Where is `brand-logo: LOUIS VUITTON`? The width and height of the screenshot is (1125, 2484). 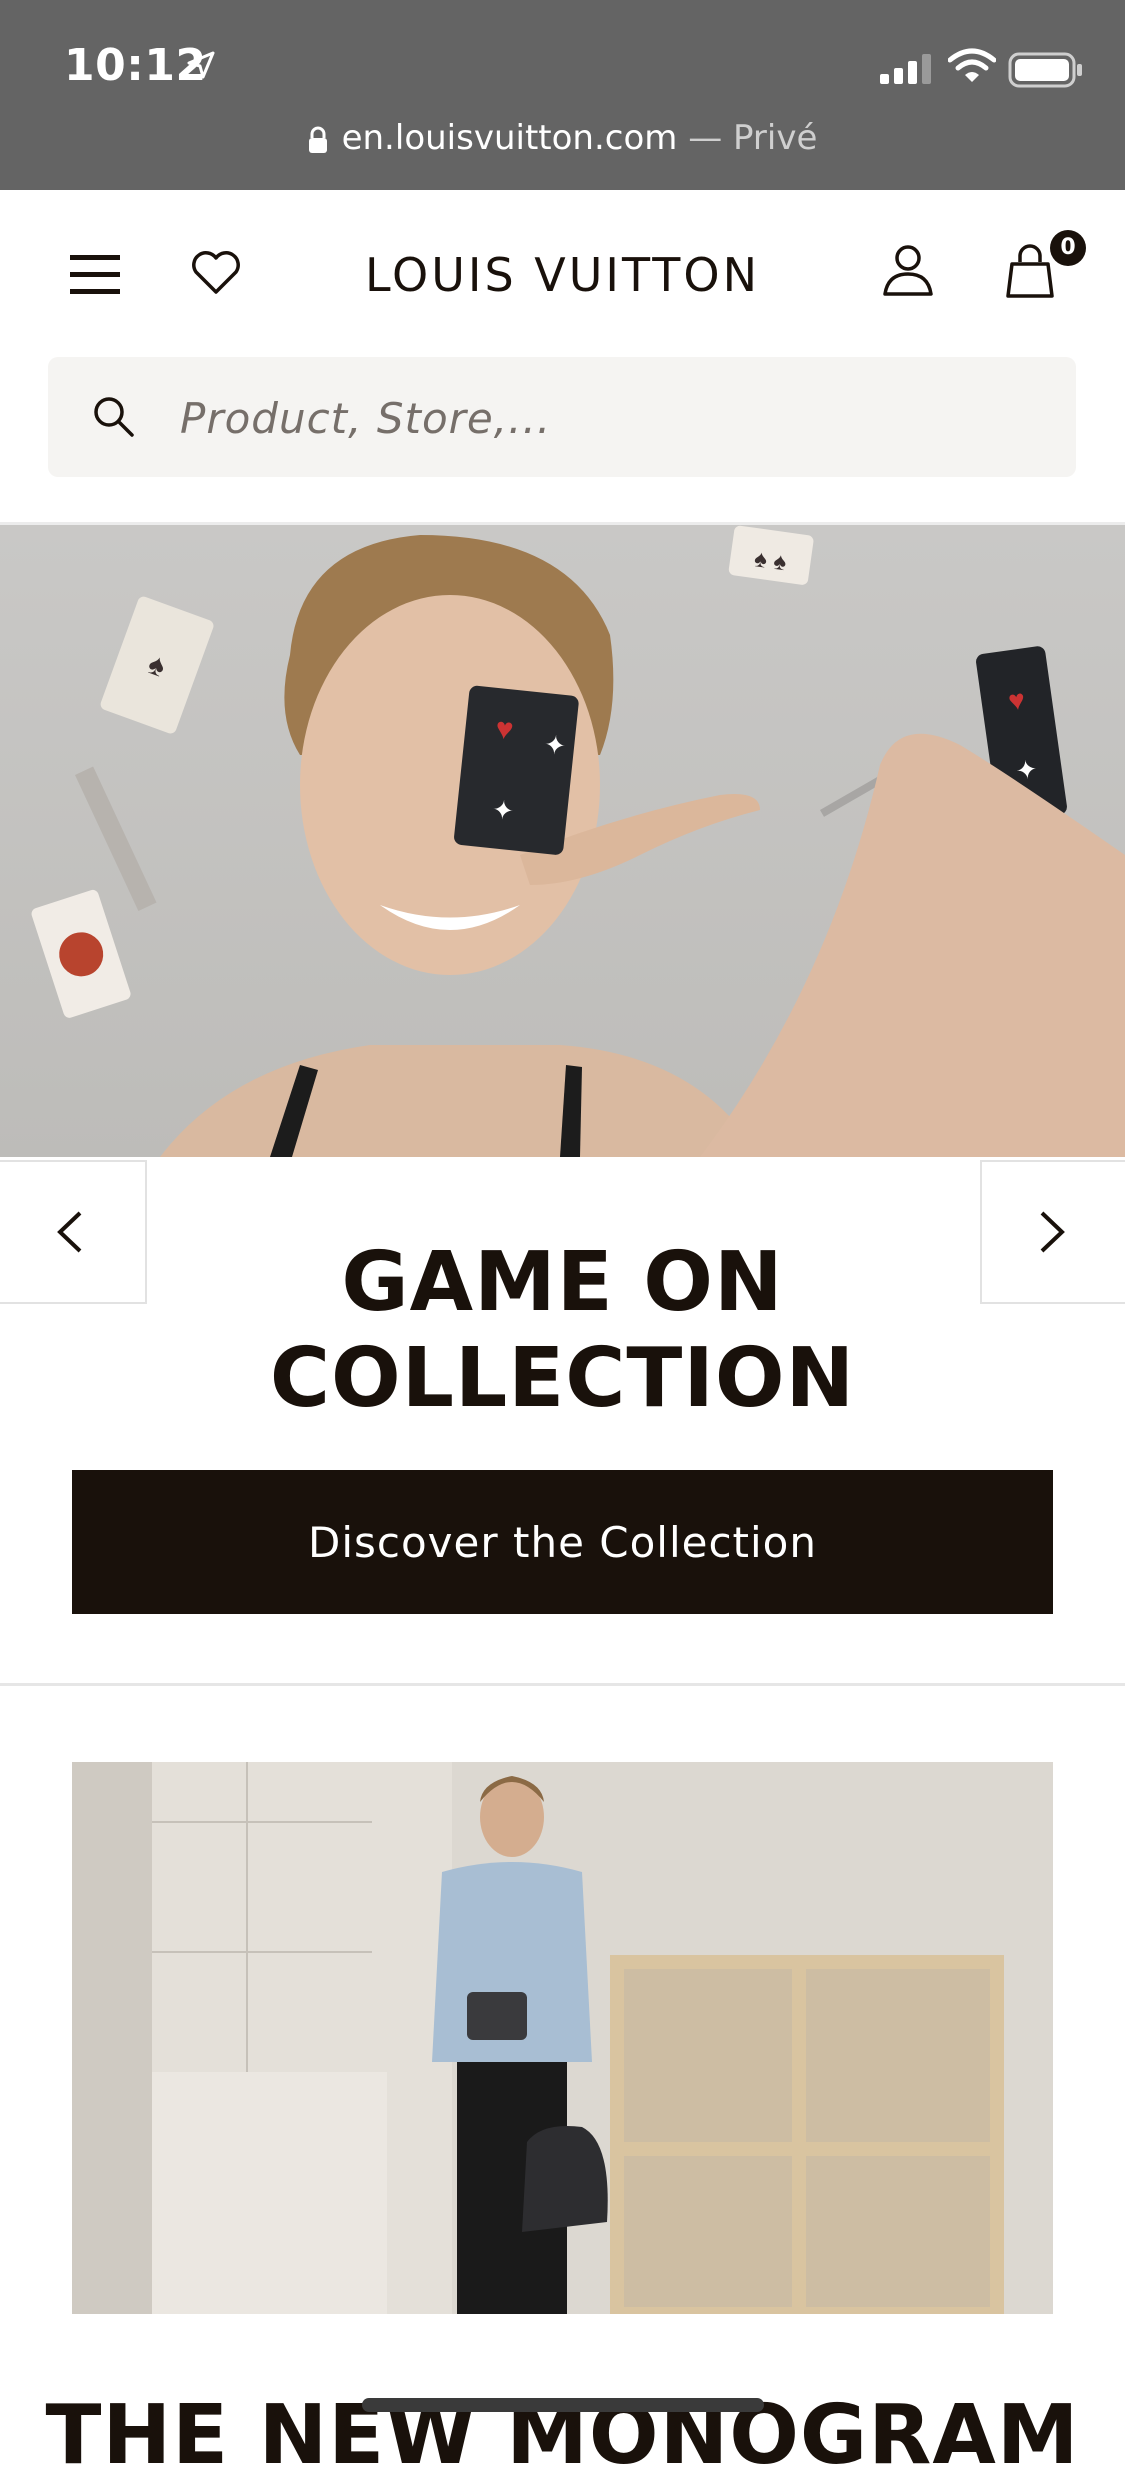 brand-logo: LOUIS VUITTON is located at coordinates (562, 275).